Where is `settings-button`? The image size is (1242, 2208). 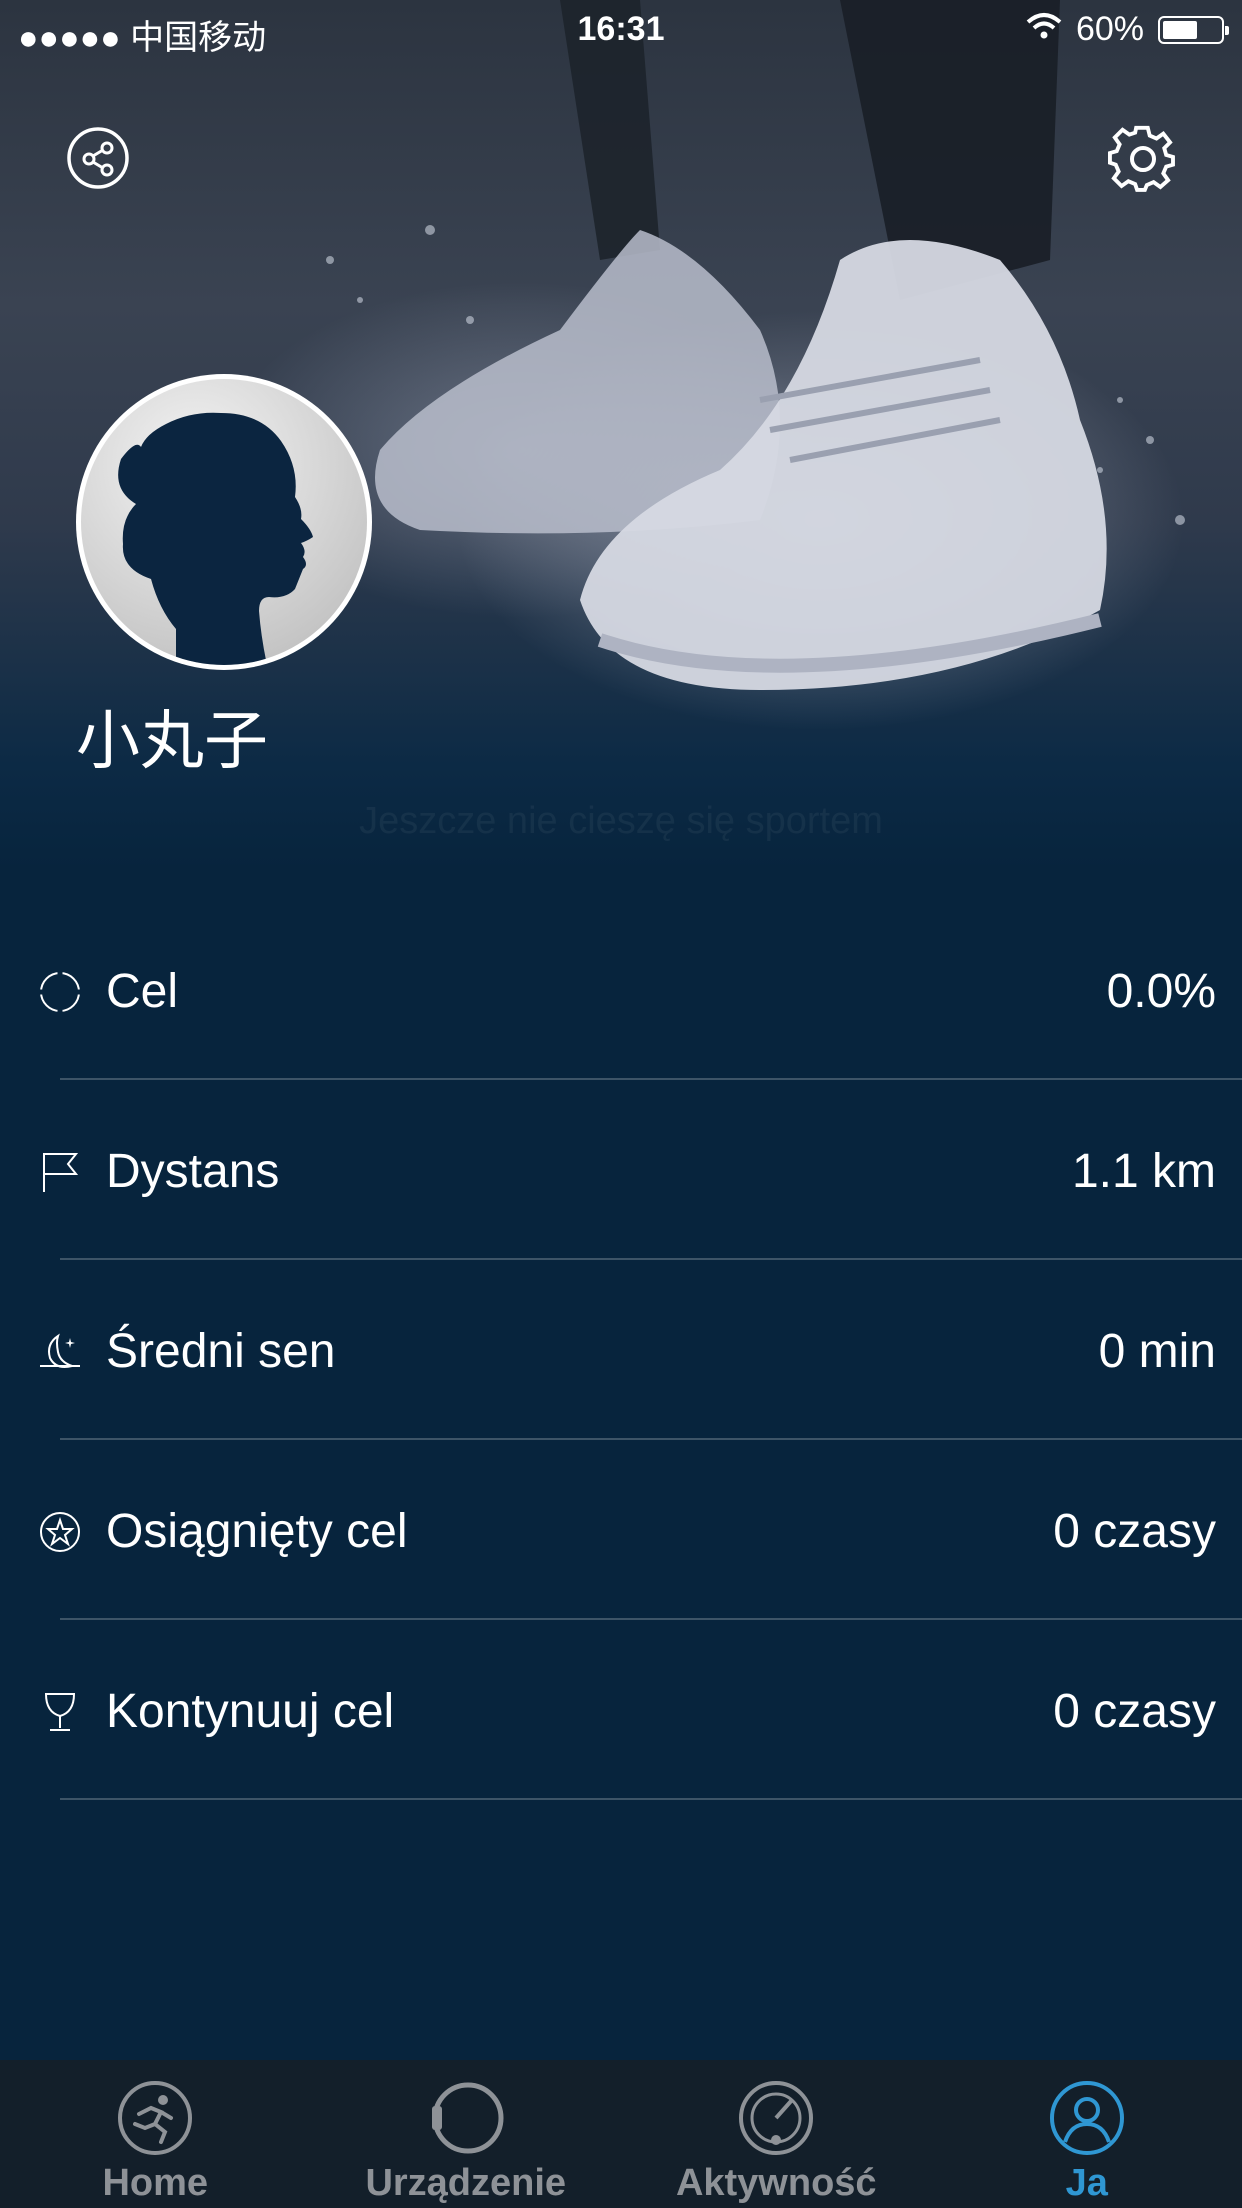 settings-button is located at coordinates (1143, 159).